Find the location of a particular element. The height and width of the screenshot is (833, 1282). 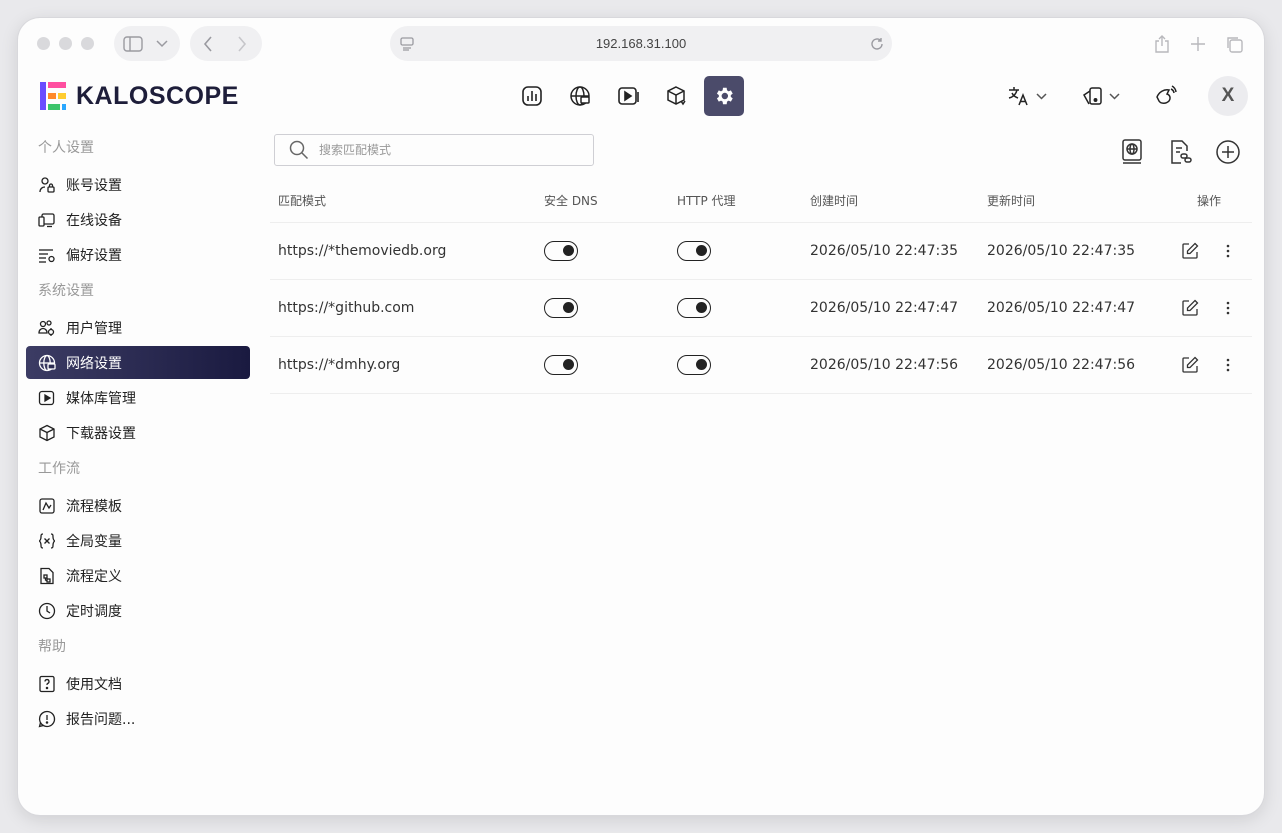

sidebar-toggle-icon is located at coordinates (133, 44).